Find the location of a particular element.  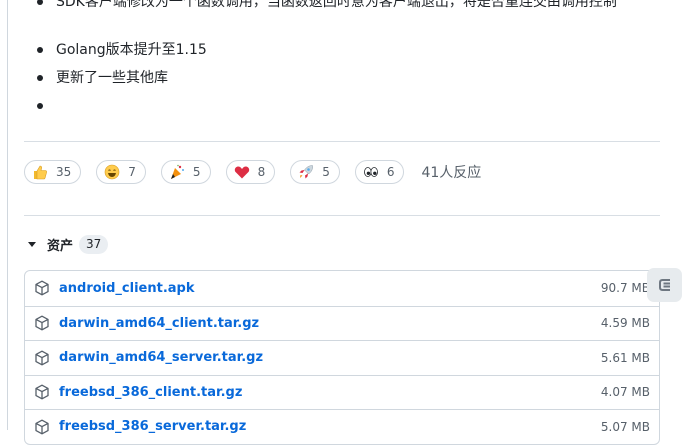

assets-title: 资产 is located at coordinates (60, 246).